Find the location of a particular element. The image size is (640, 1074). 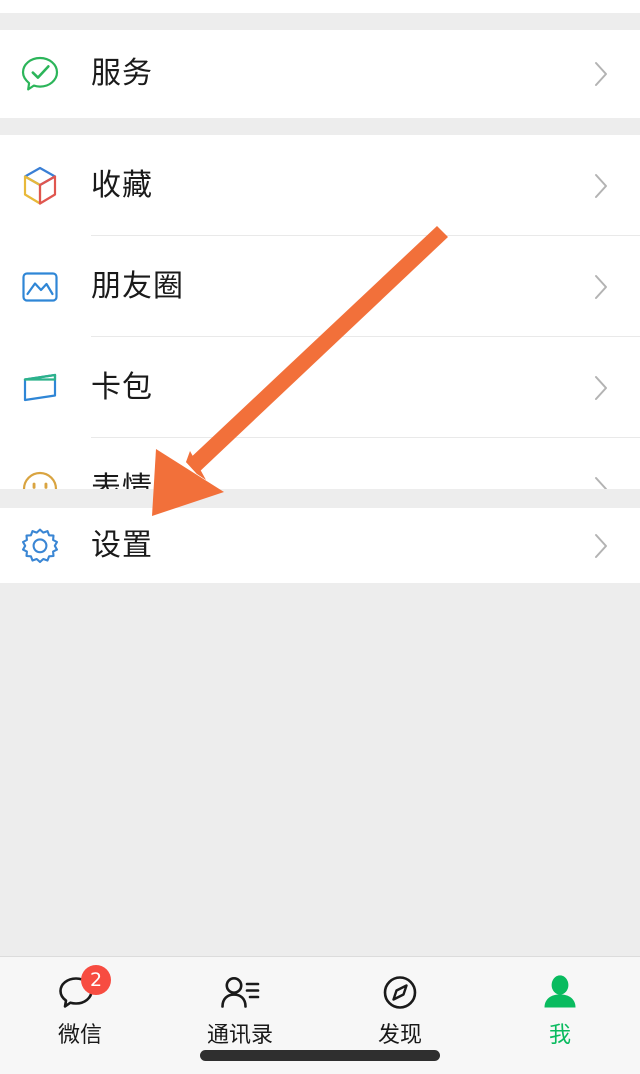

settings-gear-icon is located at coordinates (40, 546).